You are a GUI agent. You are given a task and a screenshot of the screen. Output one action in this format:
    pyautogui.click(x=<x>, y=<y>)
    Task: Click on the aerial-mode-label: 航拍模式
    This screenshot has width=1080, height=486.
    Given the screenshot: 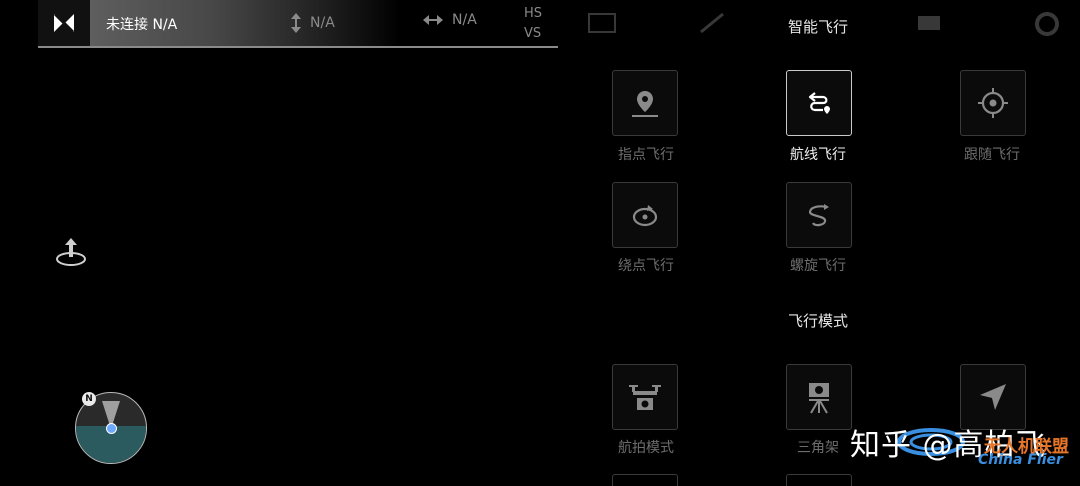 What is the action you would take?
    pyautogui.click(x=646, y=448)
    